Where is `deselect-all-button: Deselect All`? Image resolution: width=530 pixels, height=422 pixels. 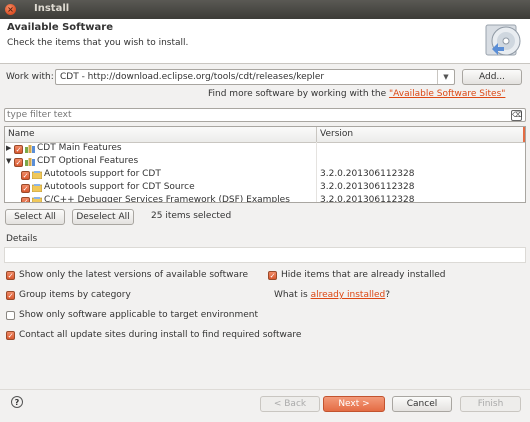
deselect-all-button: Deselect All is located at coordinates (103, 217).